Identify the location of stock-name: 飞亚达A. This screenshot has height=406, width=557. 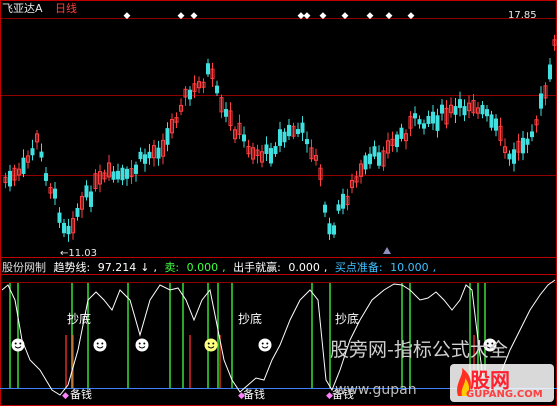
(22, 8).